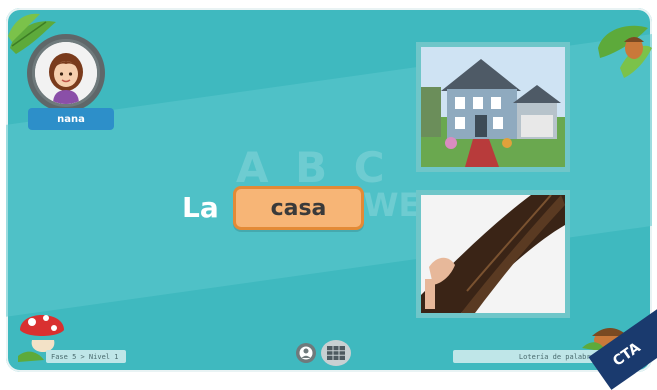  What do you see at coordinates (200, 207) in the screenshot?
I see `article-text: La` at bounding box center [200, 207].